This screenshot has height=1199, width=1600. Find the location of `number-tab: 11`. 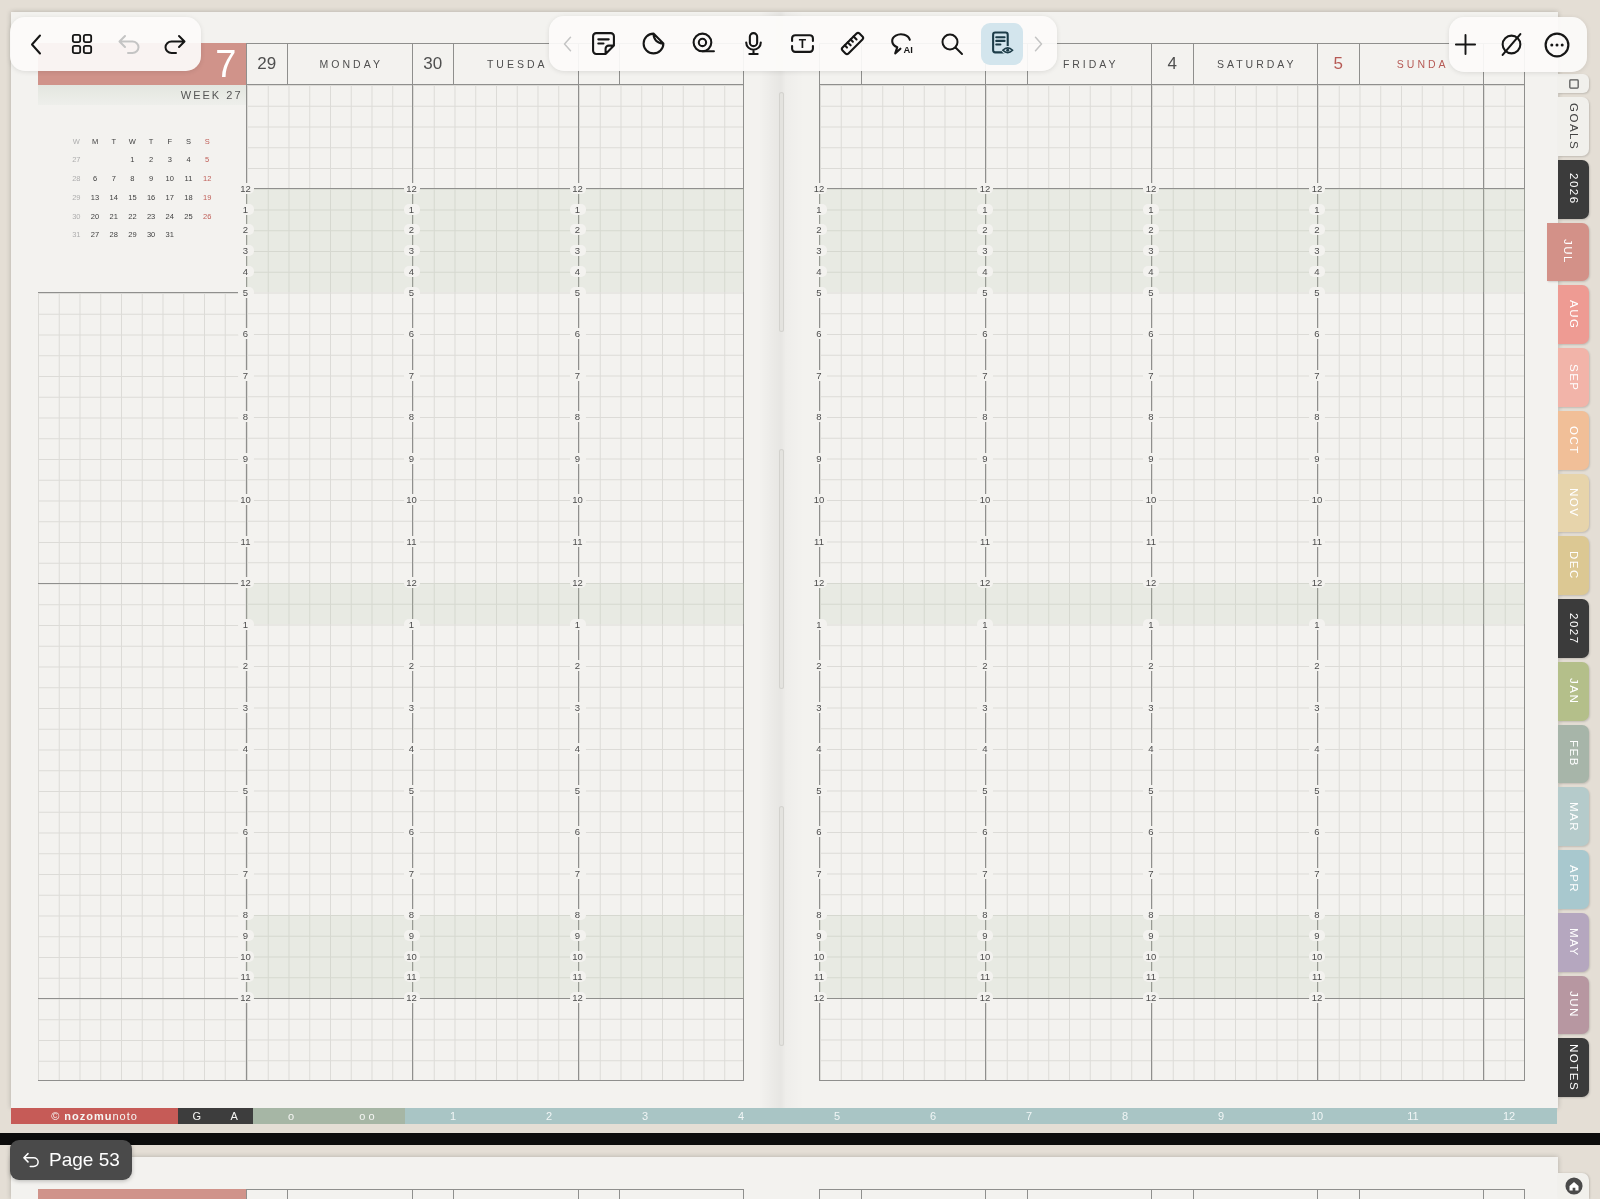

number-tab: 11 is located at coordinates (1413, 1116).